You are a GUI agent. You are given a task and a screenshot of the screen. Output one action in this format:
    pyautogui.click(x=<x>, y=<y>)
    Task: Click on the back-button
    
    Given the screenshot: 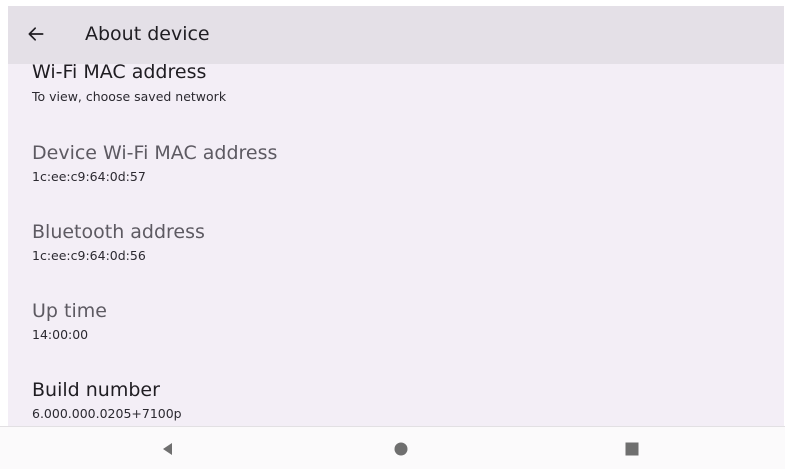 What is the action you would take?
    pyautogui.click(x=36, y=34)
    